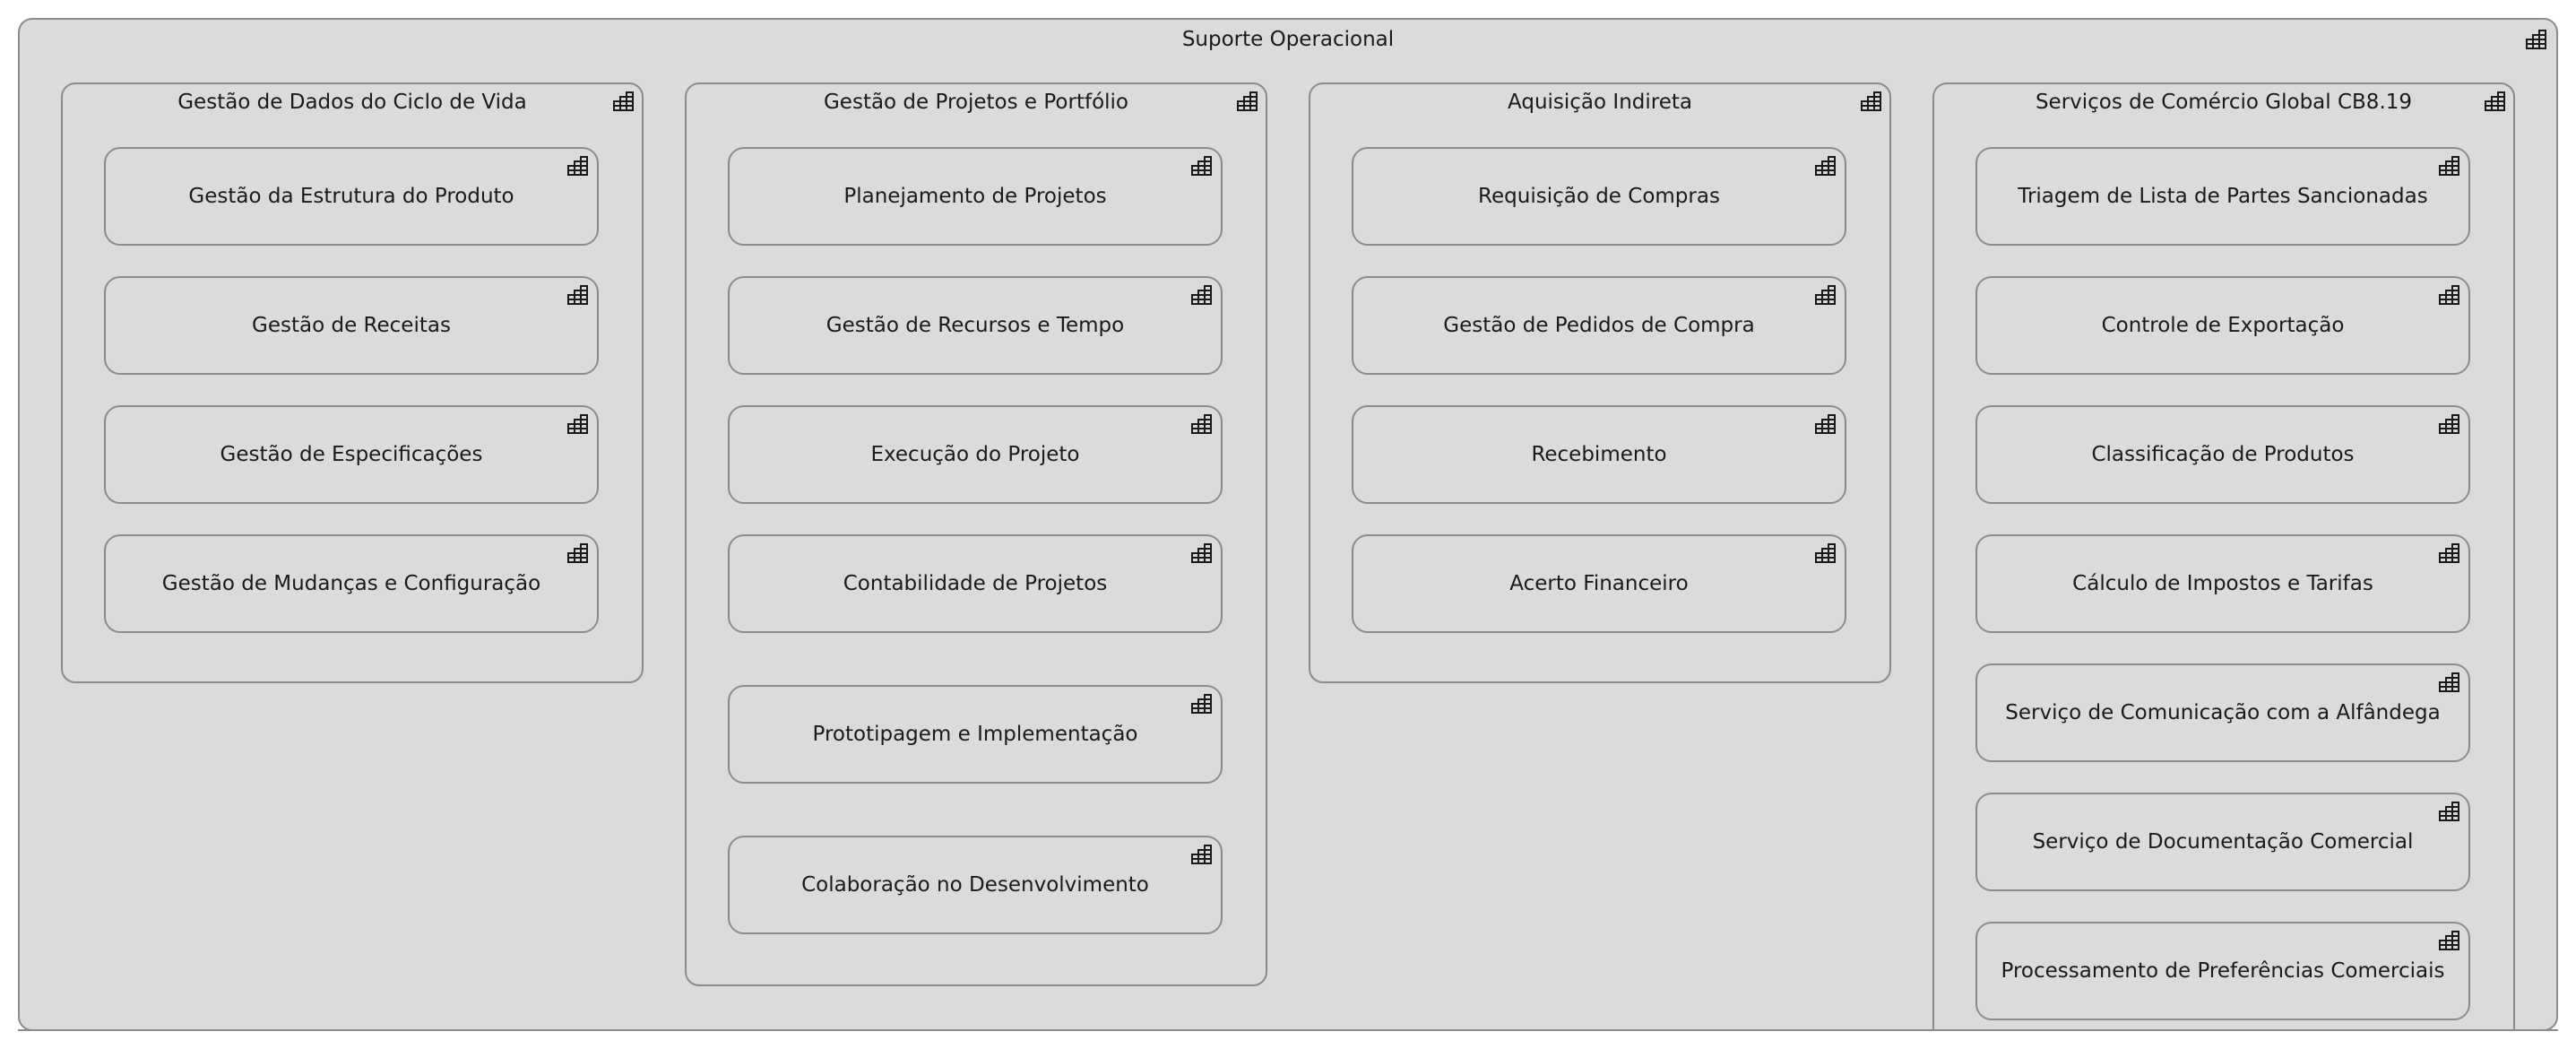  Describe the element at coordinates (2224, 102) in the screenshot. I see `group-title: Serviços de Comércio Global CB8.19` at that location.